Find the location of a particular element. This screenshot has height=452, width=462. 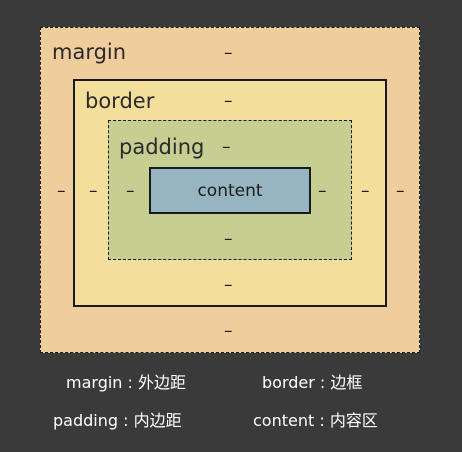

legend-content: content : 内容区 is located at coordinates (315, 420).